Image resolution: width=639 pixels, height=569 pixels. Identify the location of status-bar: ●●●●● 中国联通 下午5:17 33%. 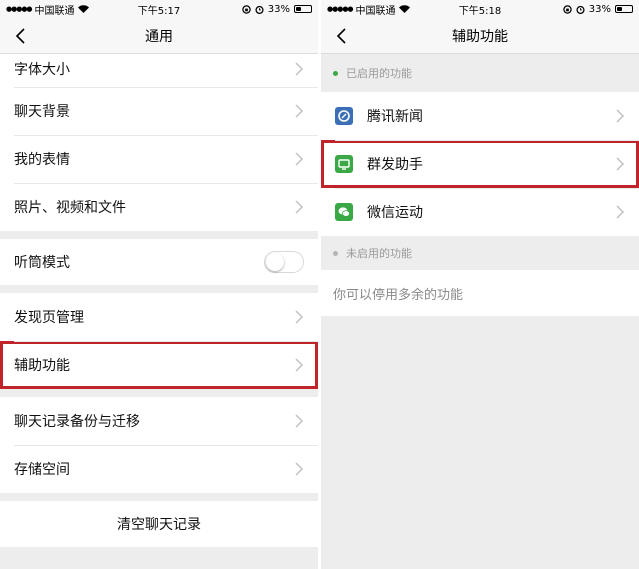
(159, 9).